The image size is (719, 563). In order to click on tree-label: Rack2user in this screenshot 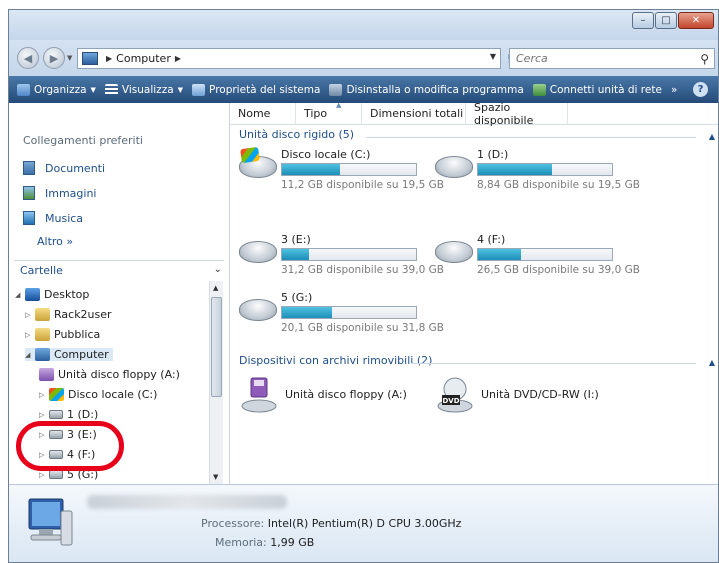, I will do `click(83, 314)`.